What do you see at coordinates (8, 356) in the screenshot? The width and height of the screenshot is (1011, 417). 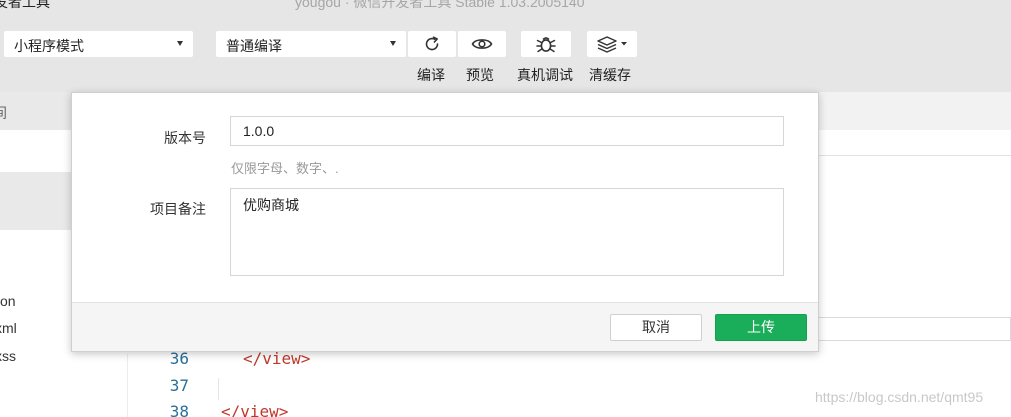 I see `file-tree-item: xss` at bounding box center [8, 356].